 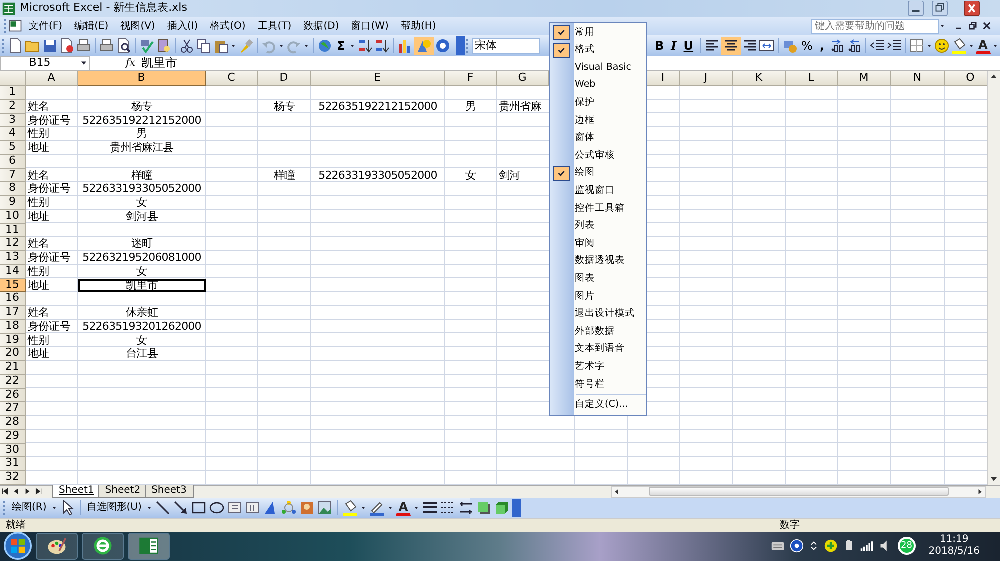 What do you see at coordinates (382, 46) in the screenshot?
I see `sort-descending-icon` at bounding box center [382, 46].